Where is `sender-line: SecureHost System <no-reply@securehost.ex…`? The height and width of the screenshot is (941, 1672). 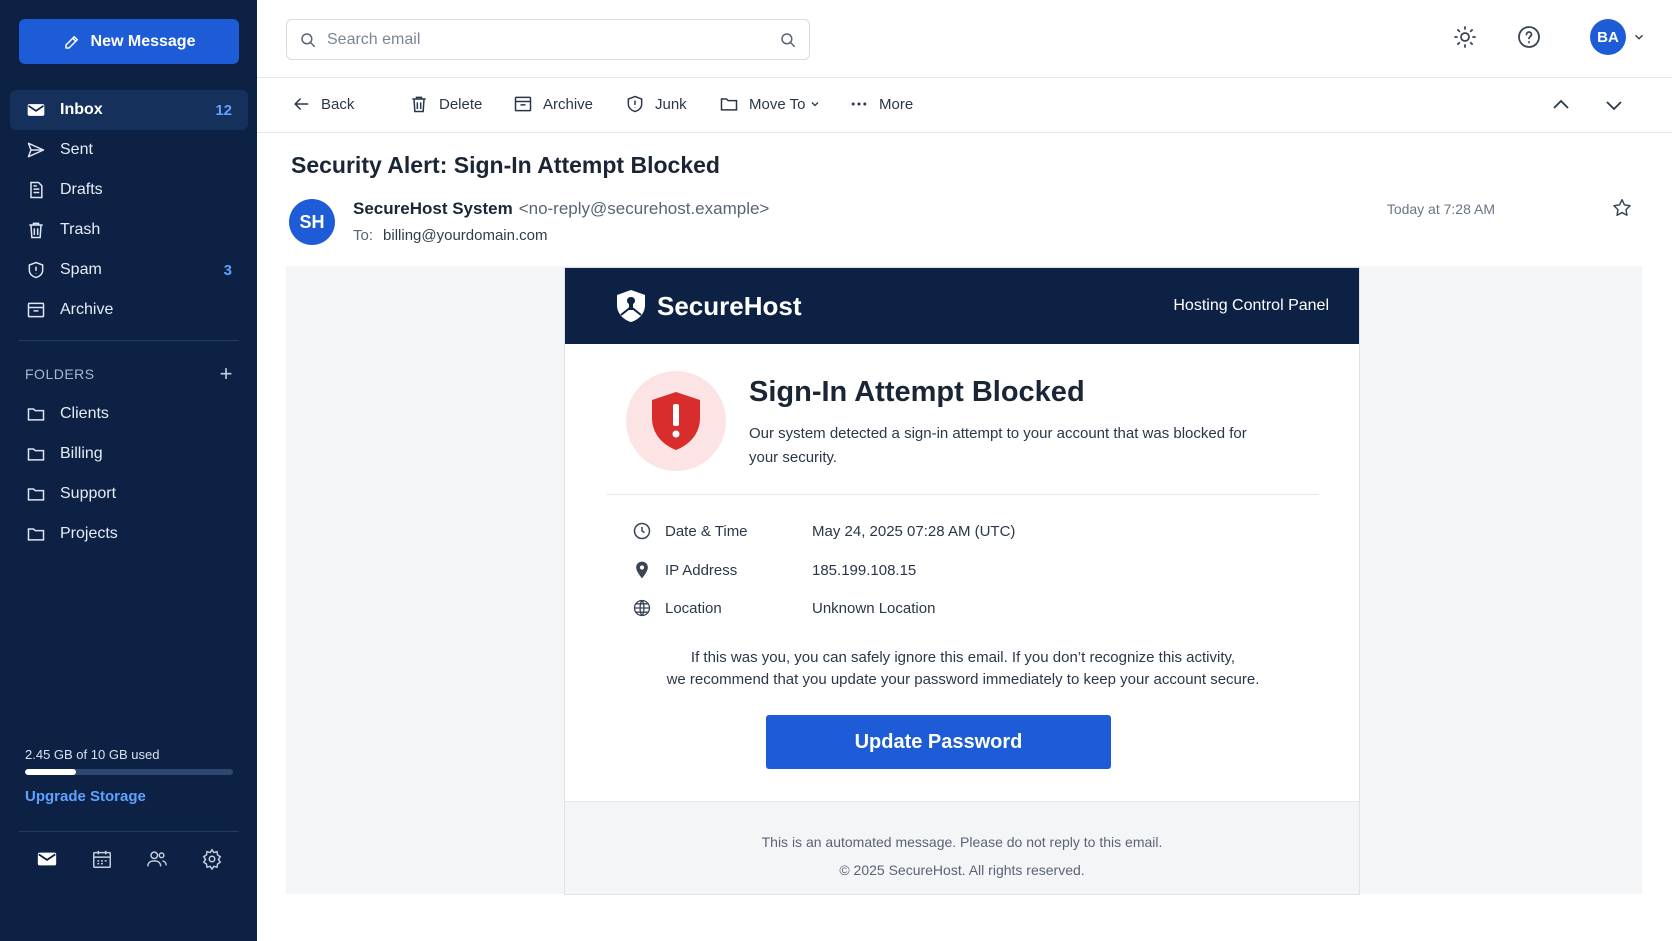
sender-line: SecureHost System <no-reply@securehost.ex… is located at coordinates (561, 209).